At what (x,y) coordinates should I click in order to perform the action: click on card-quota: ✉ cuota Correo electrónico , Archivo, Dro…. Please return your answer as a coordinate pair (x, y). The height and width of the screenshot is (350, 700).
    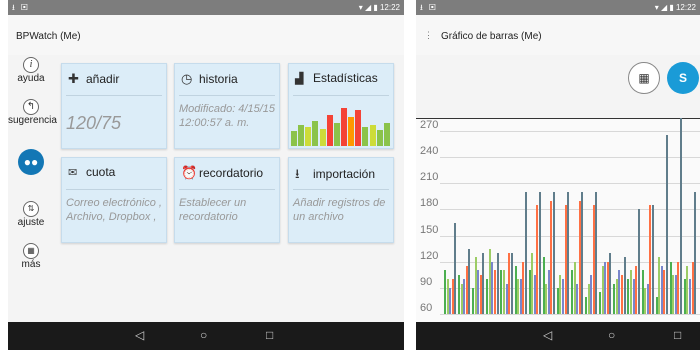
    Looking at the image, I should click on (114, 200).